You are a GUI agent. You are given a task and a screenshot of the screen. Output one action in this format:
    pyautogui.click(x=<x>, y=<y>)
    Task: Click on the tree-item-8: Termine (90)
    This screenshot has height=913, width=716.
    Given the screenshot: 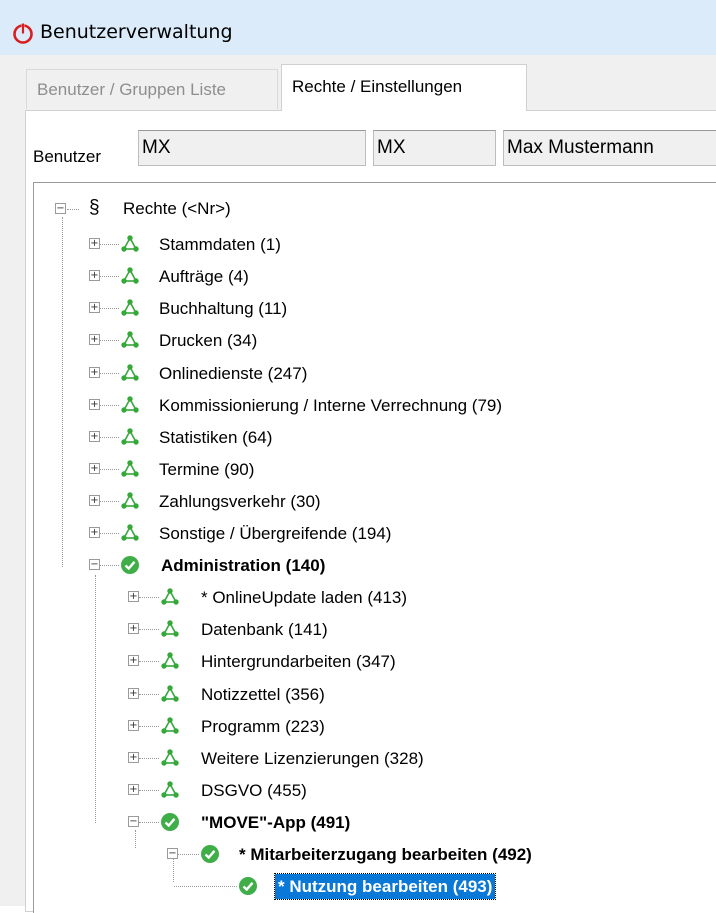 What is the action you would take?
    pyautogui.click(x=206, y=469)
    